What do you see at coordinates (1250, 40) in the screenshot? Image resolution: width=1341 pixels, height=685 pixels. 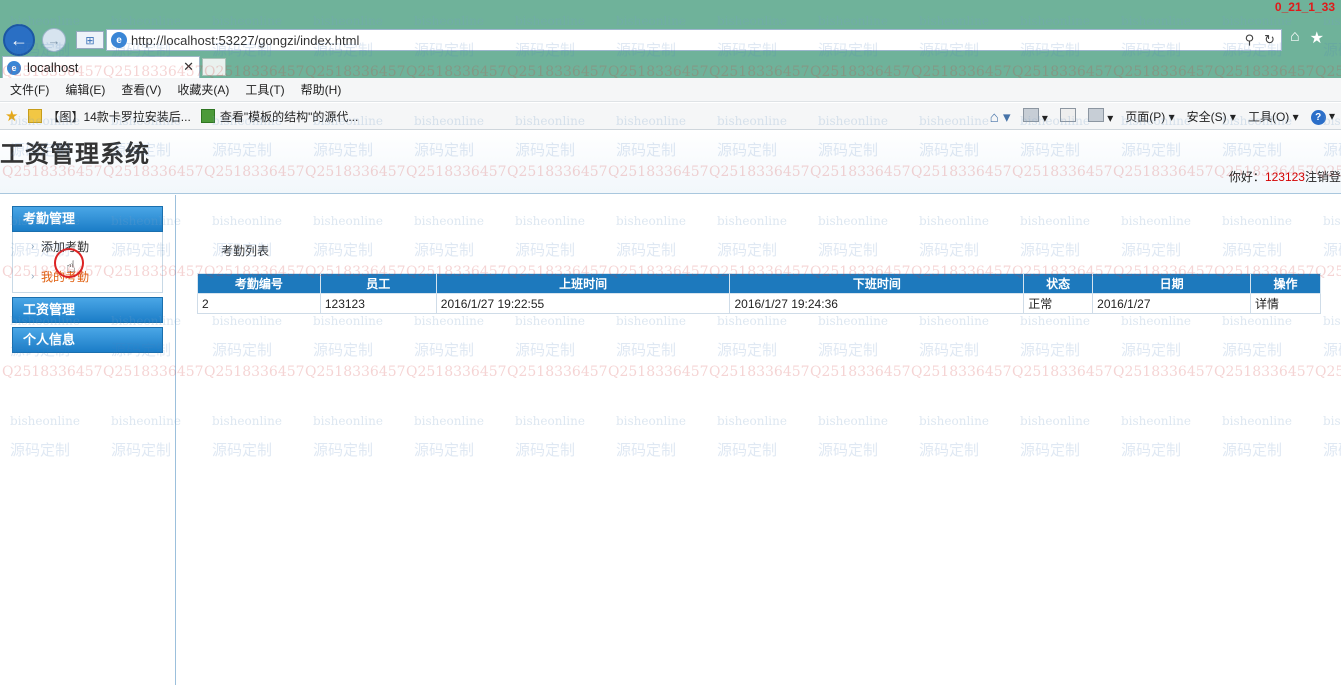 I see `search-icon: ⚲` at bounding box center [1250, 40].